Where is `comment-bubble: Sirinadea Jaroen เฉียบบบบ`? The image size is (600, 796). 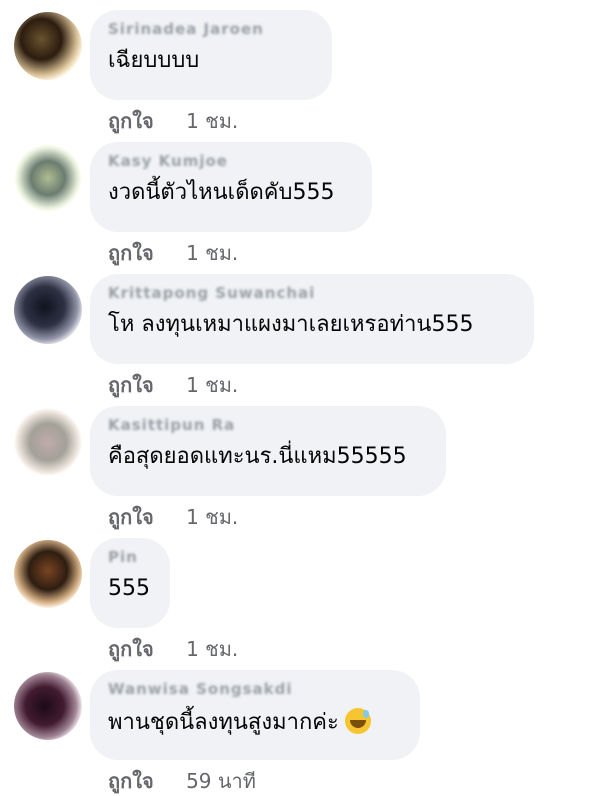
comment-bubble: Sirinadea Jaroen เฉียบบบบ is located at coordinates (211, 55).